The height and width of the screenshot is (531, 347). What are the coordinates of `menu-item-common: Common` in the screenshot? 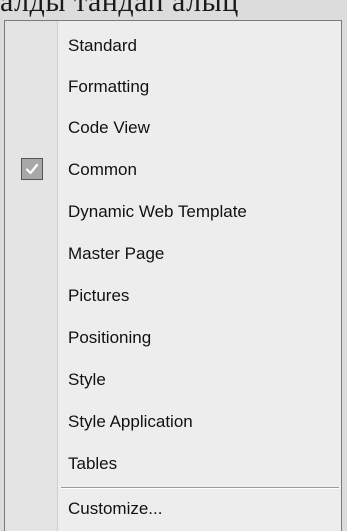 It's located at (173, 170).